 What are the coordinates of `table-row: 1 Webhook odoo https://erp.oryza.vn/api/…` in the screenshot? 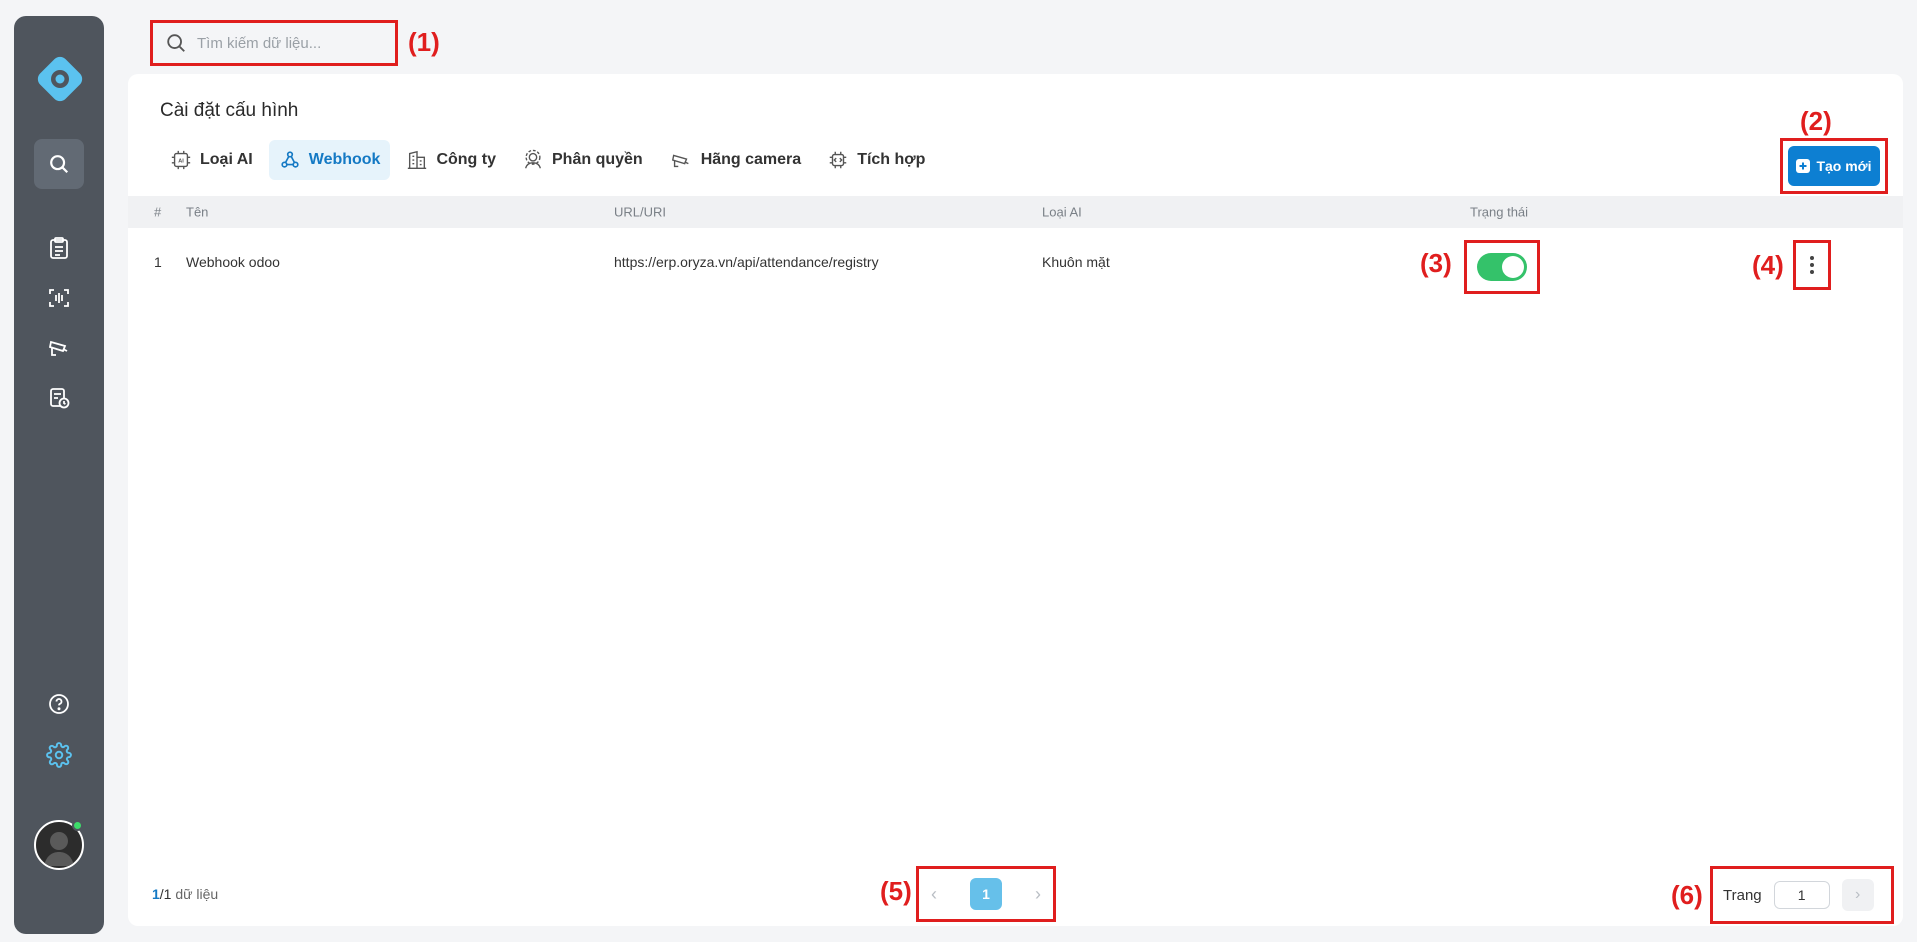 It's located at (1015, 262).